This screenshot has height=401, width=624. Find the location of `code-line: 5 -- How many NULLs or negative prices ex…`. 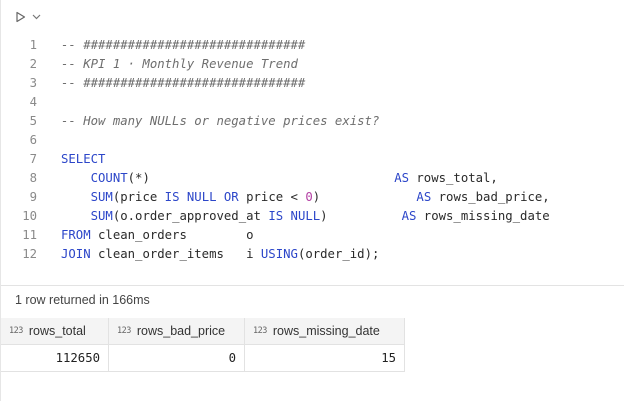

code-line: 5 -- How many NULLs or negative prices ex… is located at coordinates (312, 121).